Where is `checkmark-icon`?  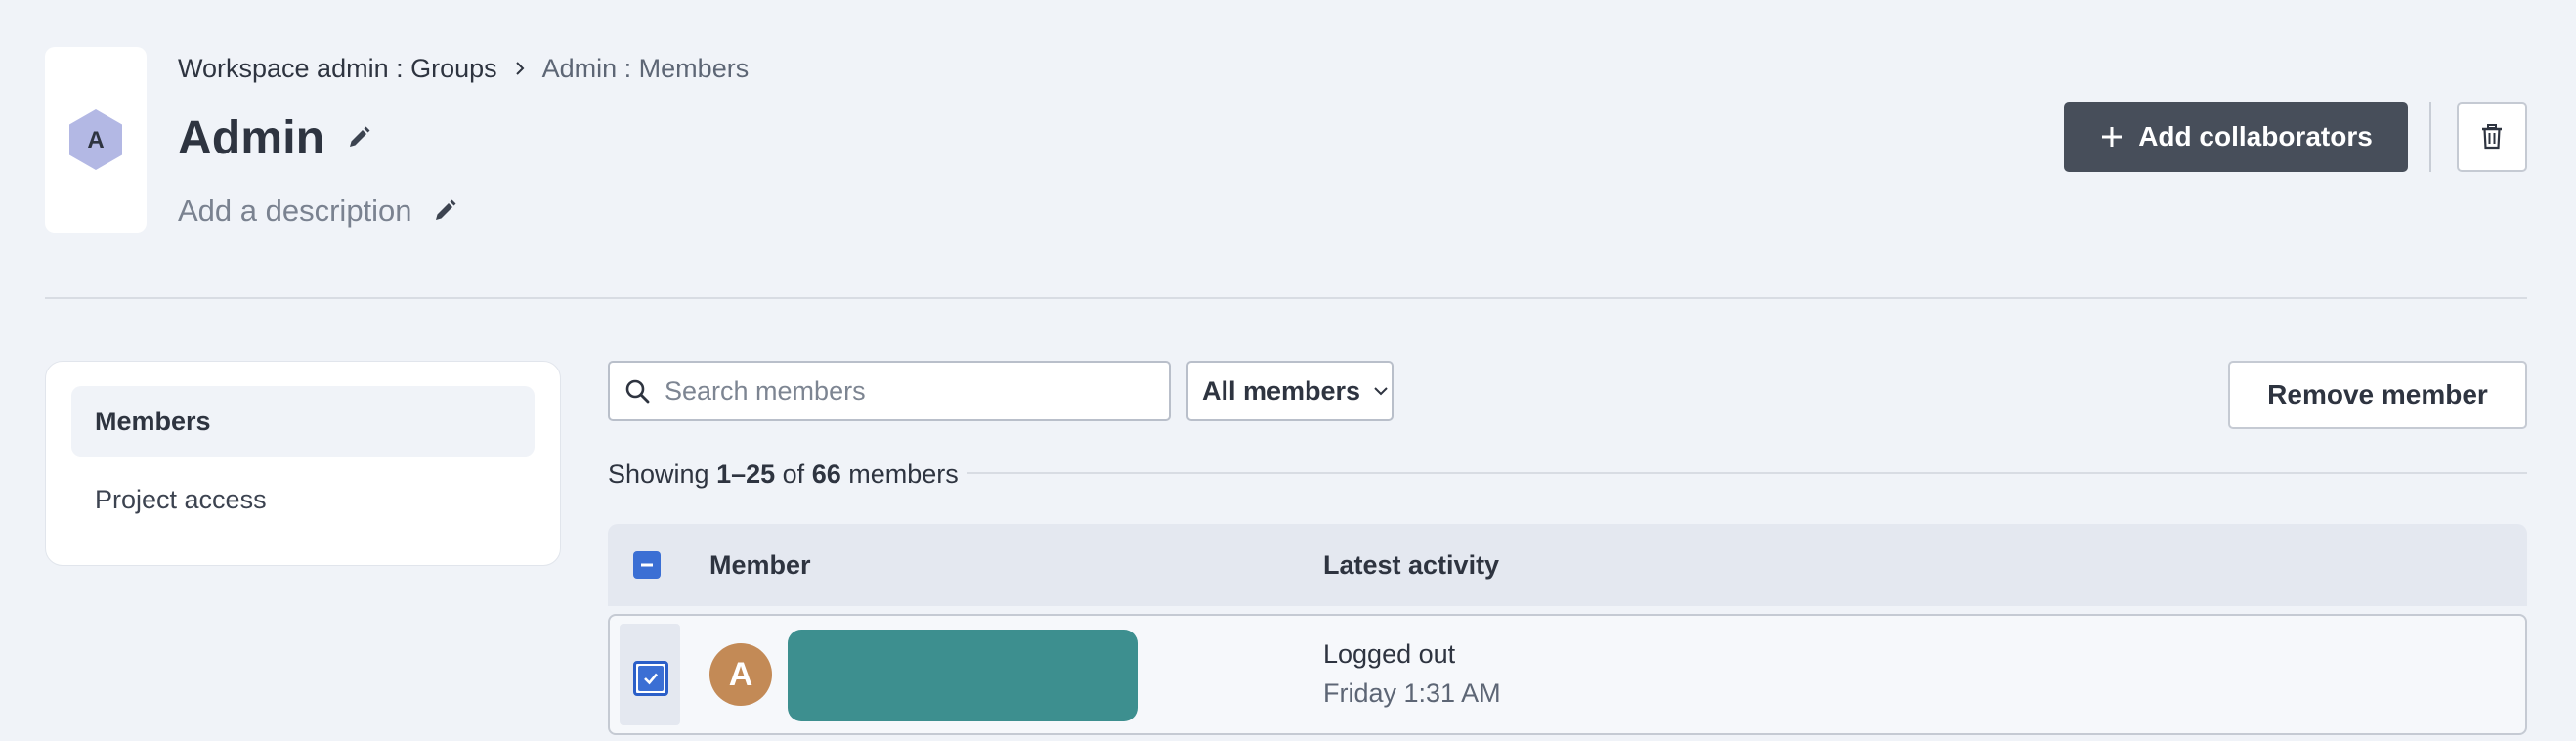 checkmark-icon is located at coordinates (651, 679).